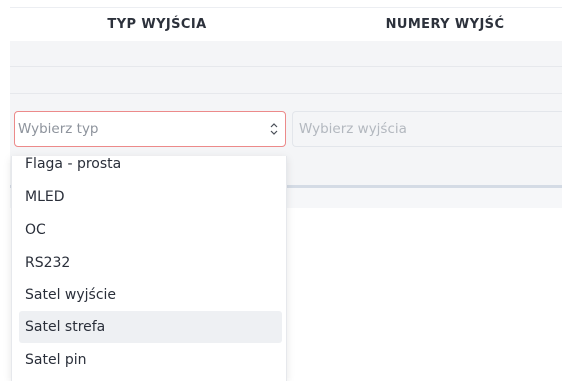  I want to click on output-numbers-placeholder: Wybierz wyjścia, so click(353, 129).